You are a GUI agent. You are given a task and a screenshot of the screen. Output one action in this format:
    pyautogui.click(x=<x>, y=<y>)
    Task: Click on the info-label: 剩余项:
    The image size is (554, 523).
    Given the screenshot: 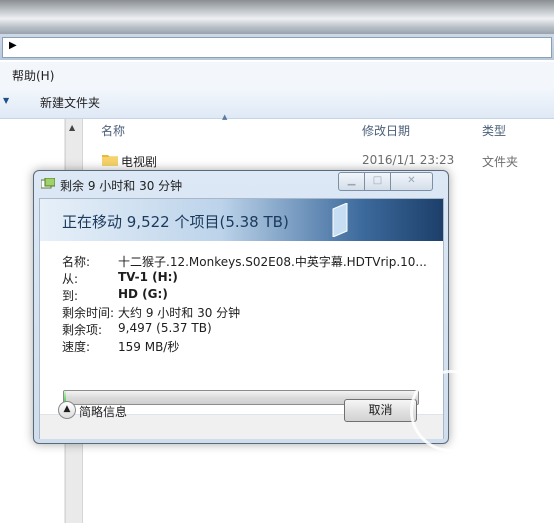 What is the action you would take?
    pyautogui.click(x=82, y=330)
    